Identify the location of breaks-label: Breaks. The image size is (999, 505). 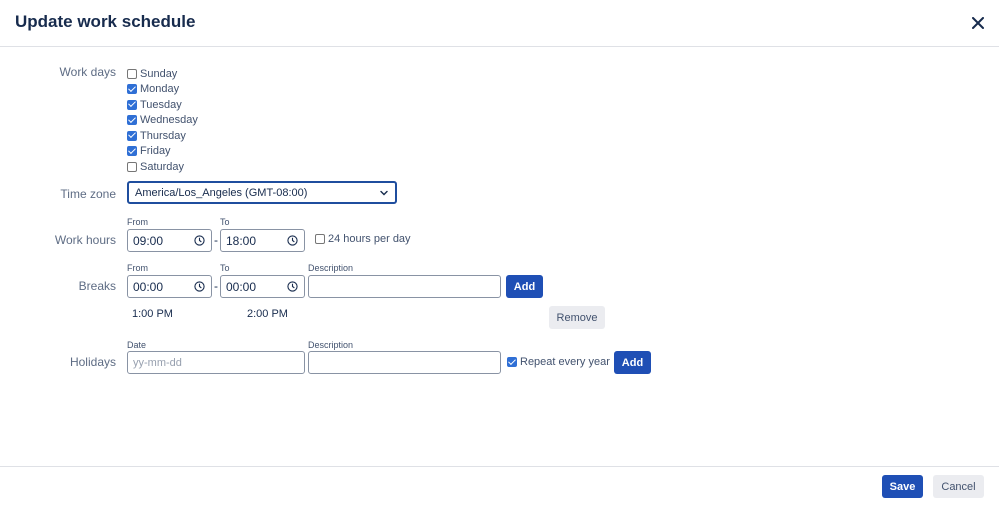
(97, 286).